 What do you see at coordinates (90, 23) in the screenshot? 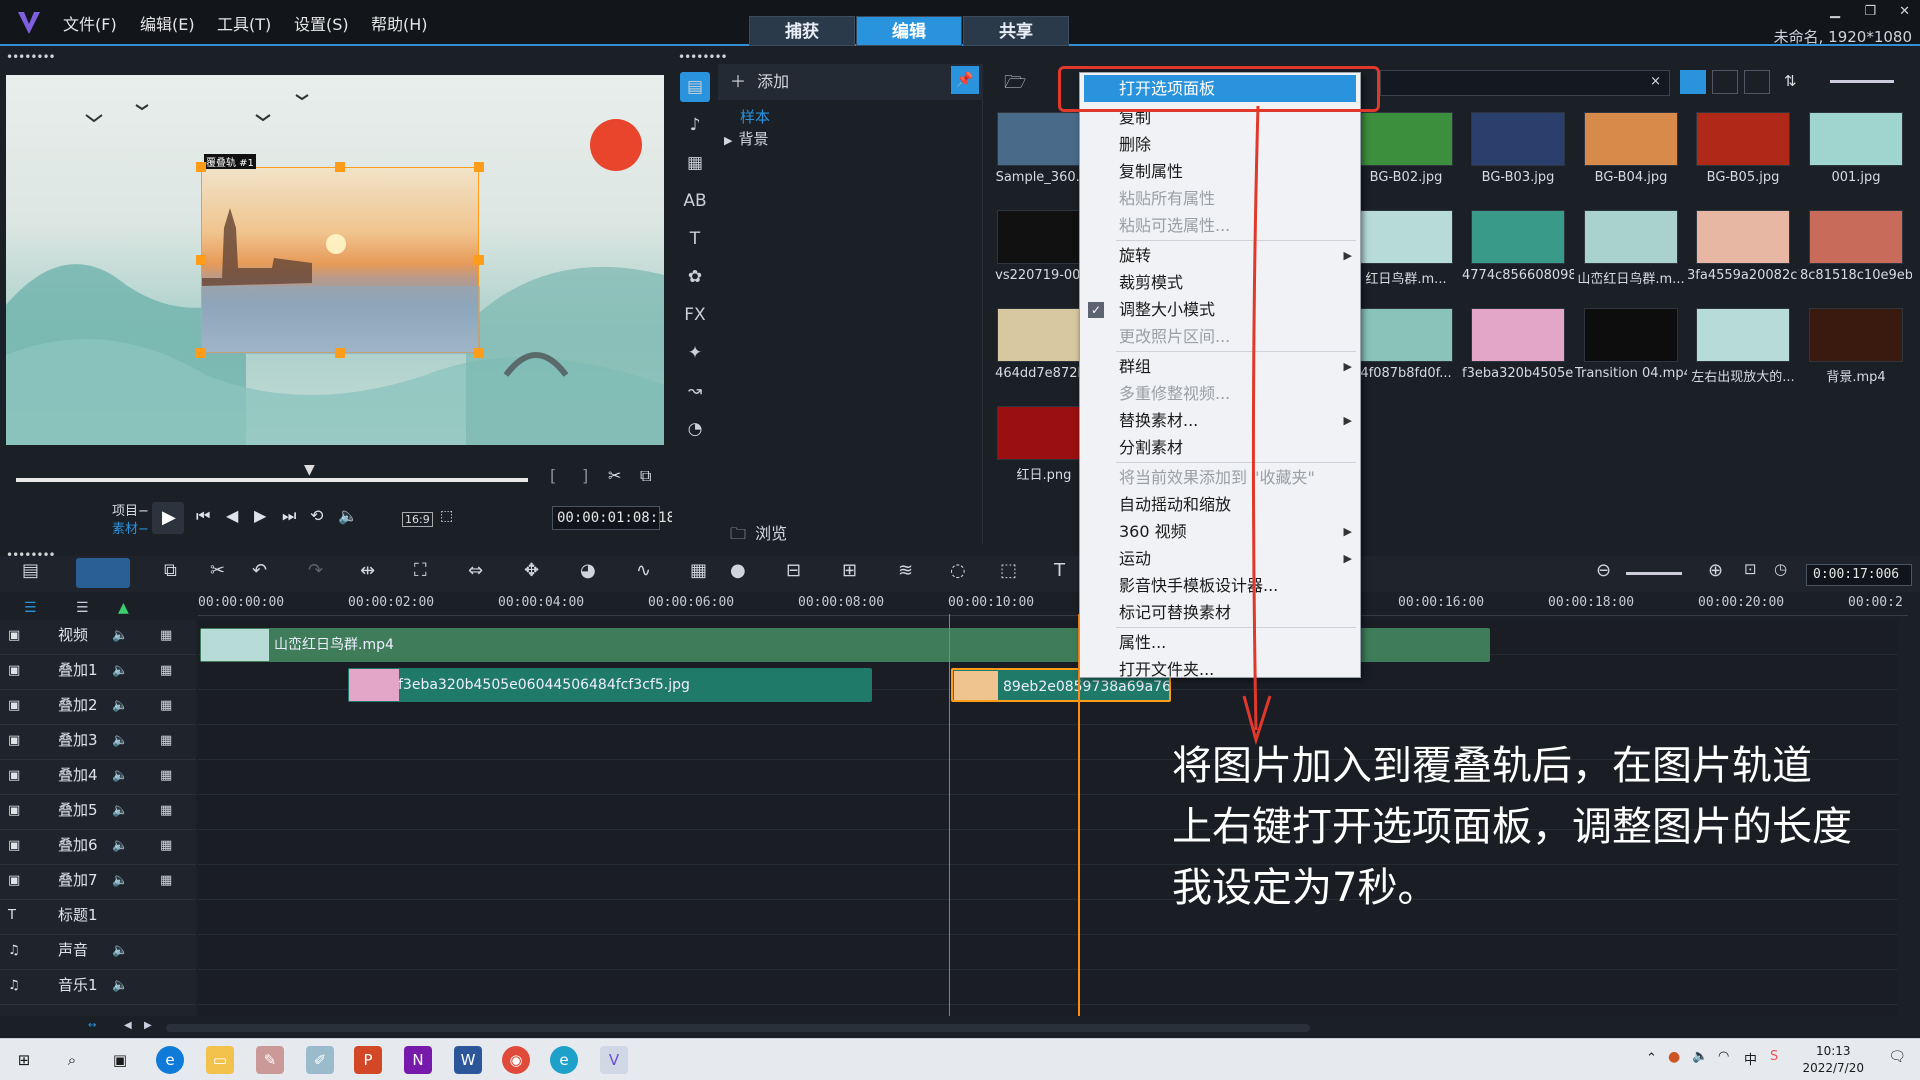
I see `menu-file: 文件(F)` at bounding box center [90, 23].